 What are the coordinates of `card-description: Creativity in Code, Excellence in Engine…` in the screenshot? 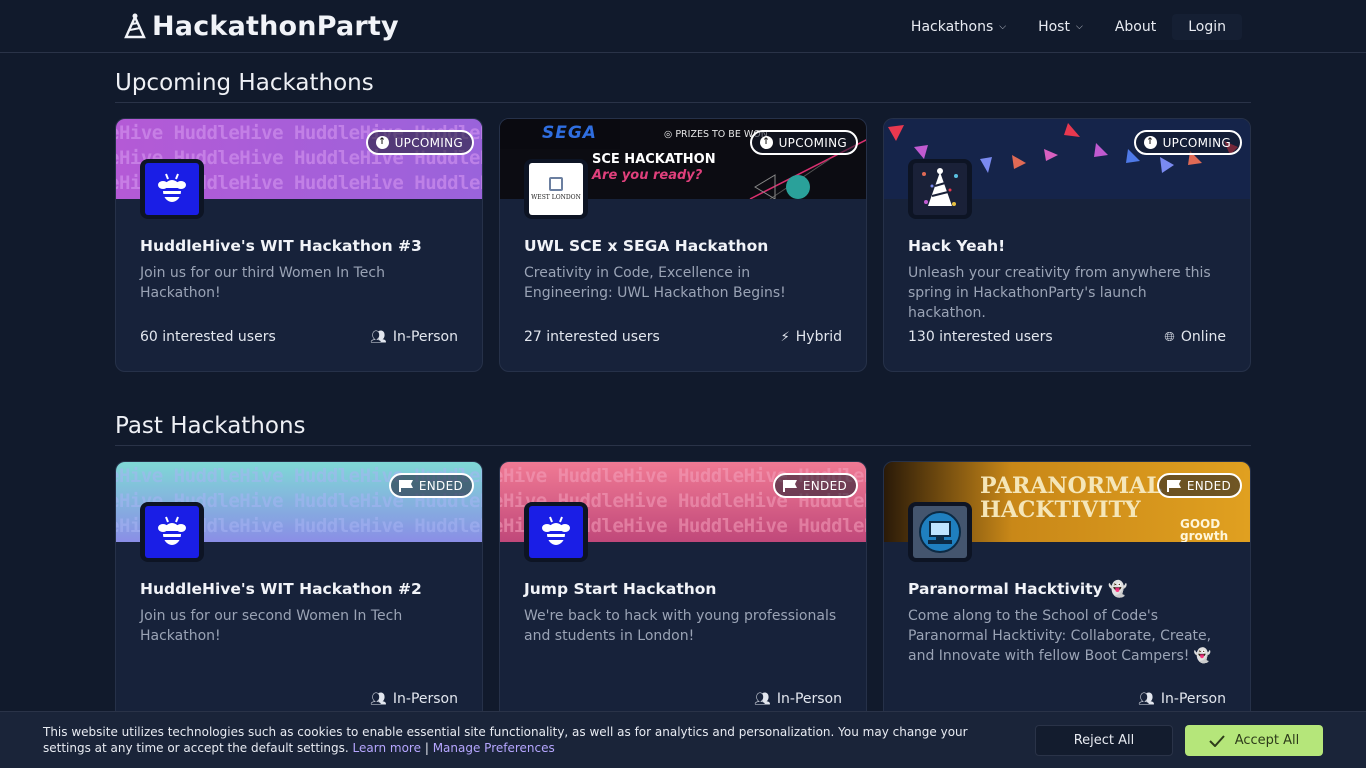 It's located at (655, 283).